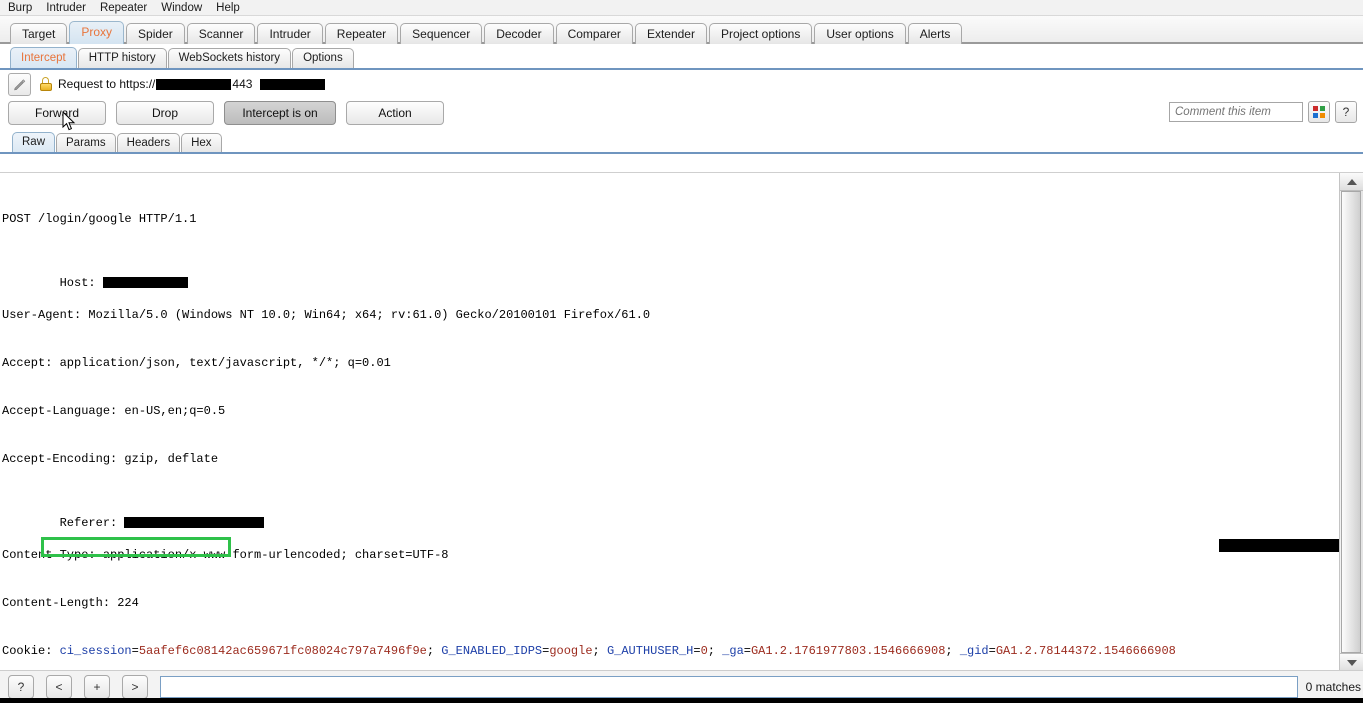  What do you see at coordinates (848, 651) in the screenshot?
I see `cookie-value: GA1.2.1761977803.1546666908` at bounding box center [848, 651].